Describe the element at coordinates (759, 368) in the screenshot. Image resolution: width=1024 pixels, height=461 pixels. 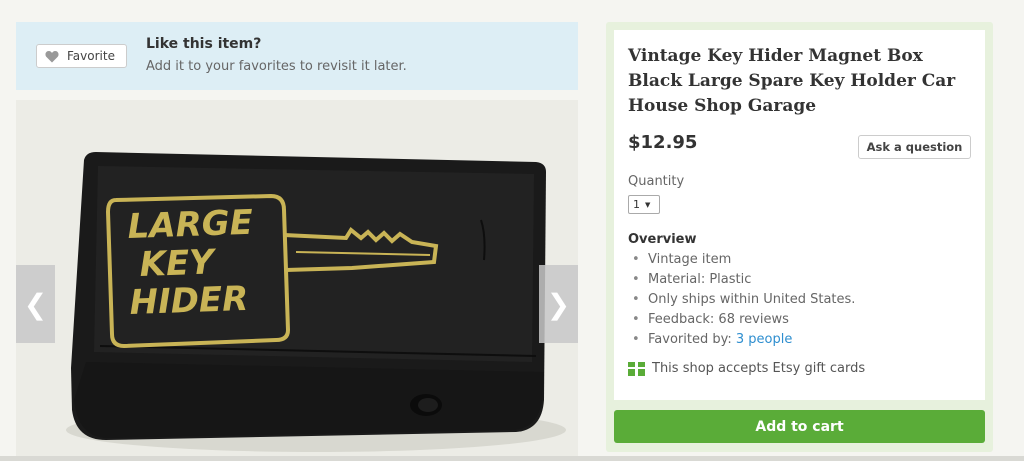
I see `gift-card-text: This shop accepts Etsy gift cards` at that location.